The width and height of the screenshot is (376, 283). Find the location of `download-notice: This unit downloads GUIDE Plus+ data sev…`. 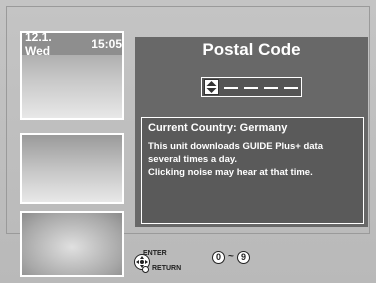

download-notice: This unit downloads GUIDE Plus+ data sev… is located at coordinates (235, 153).